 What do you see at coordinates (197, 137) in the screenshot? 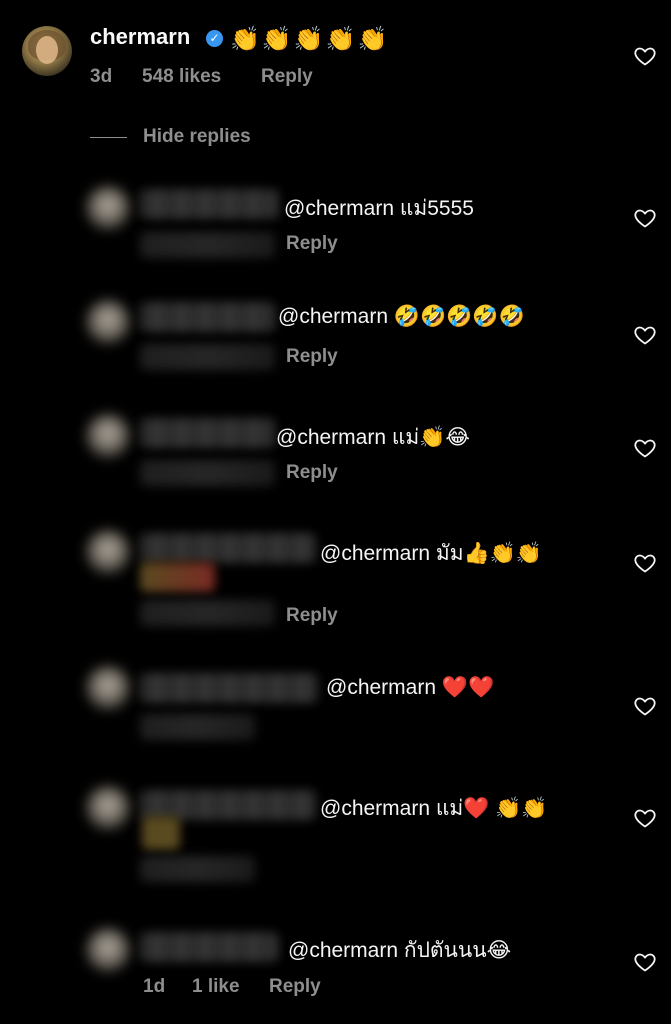
I see `hide-replies-button: Hide replies` at bounding box center [197, 137].